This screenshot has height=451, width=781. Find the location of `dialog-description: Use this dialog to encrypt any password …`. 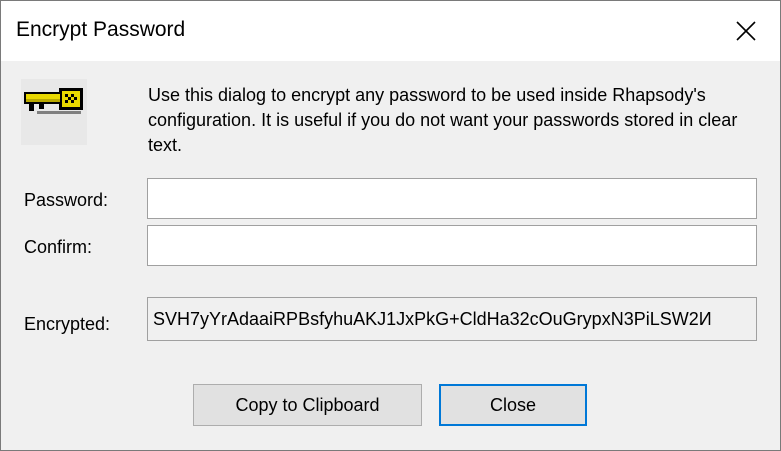

dialog-description: Use this dialog to encrypt any password … is located at coordinates (443, 120).